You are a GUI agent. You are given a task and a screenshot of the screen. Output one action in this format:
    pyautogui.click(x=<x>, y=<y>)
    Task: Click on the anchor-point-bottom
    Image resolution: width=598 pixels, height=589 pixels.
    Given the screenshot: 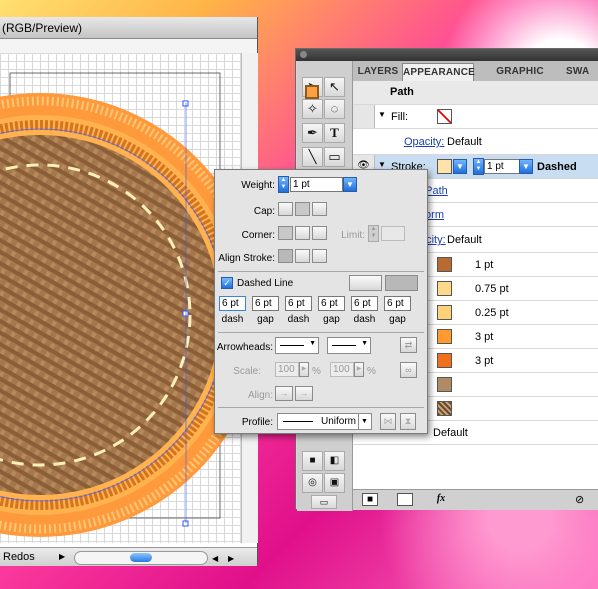 What is the action you would take?
    pyautogui.click(x=185, y=523)
    